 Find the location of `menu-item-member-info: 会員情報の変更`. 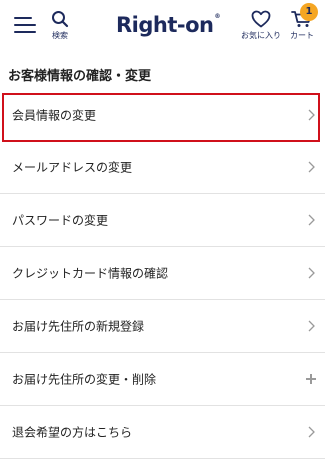

menu-item-member-info: 会員情報の変更 is located at coordinates (162, 114).